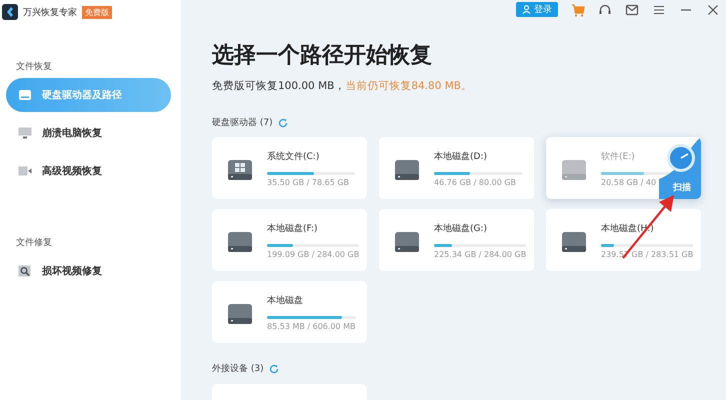 The height and width of the screenshot is (400, 726). What do you see at coordinates (293, 228) in the screenshot?
I see `drive-name: 本地磁盘(F:)` at bounding box center [293, 228].